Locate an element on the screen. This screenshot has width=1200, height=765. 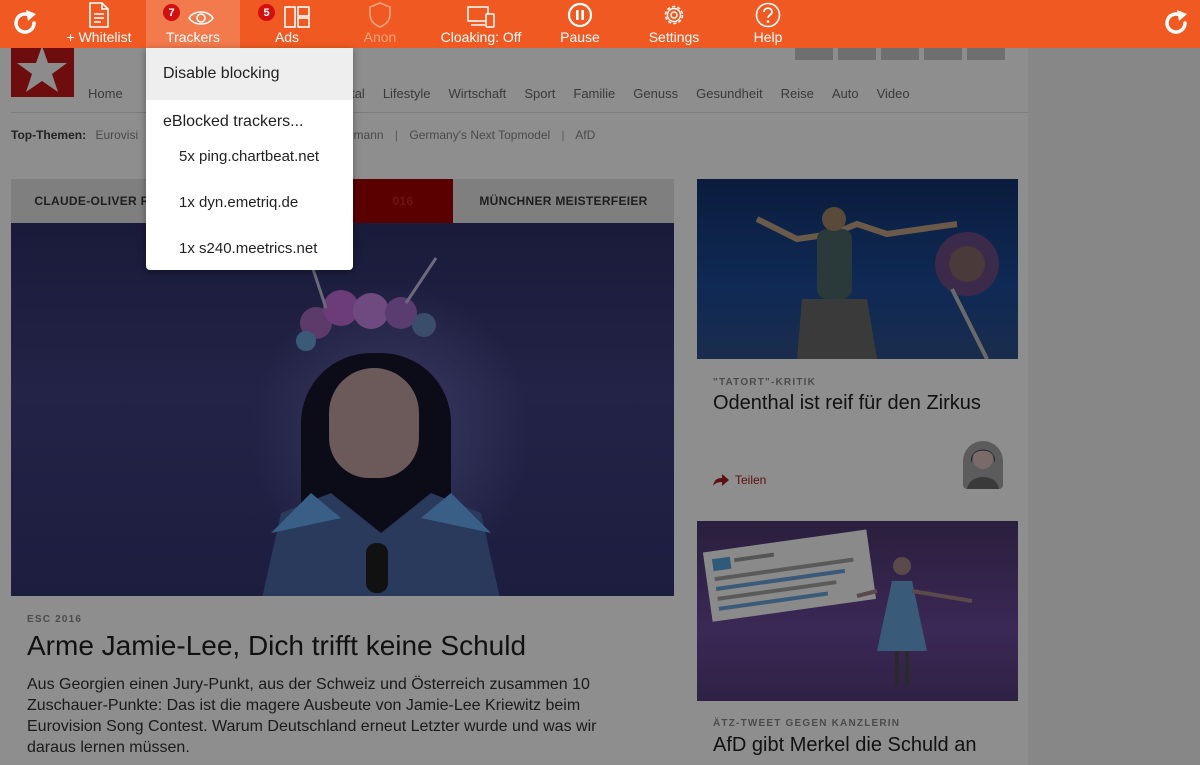
help-button: Help is located at coordinates (768, 24).